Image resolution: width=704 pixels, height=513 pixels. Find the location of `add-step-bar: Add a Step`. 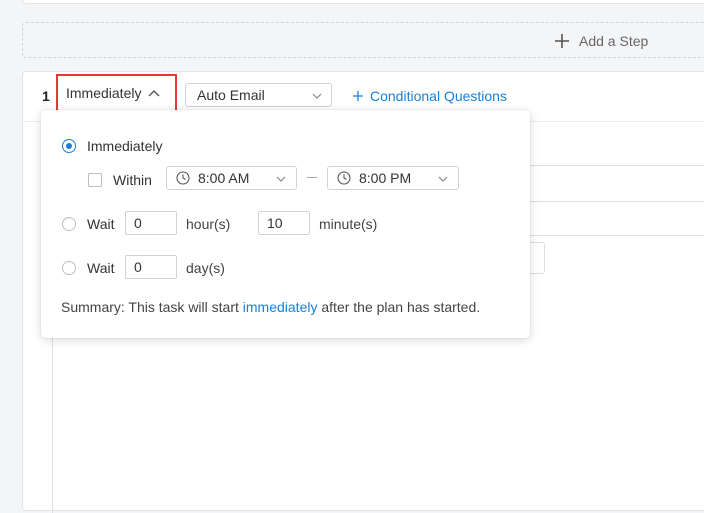

add-step-bar: Add a Step is located at coordinates (363, 40).